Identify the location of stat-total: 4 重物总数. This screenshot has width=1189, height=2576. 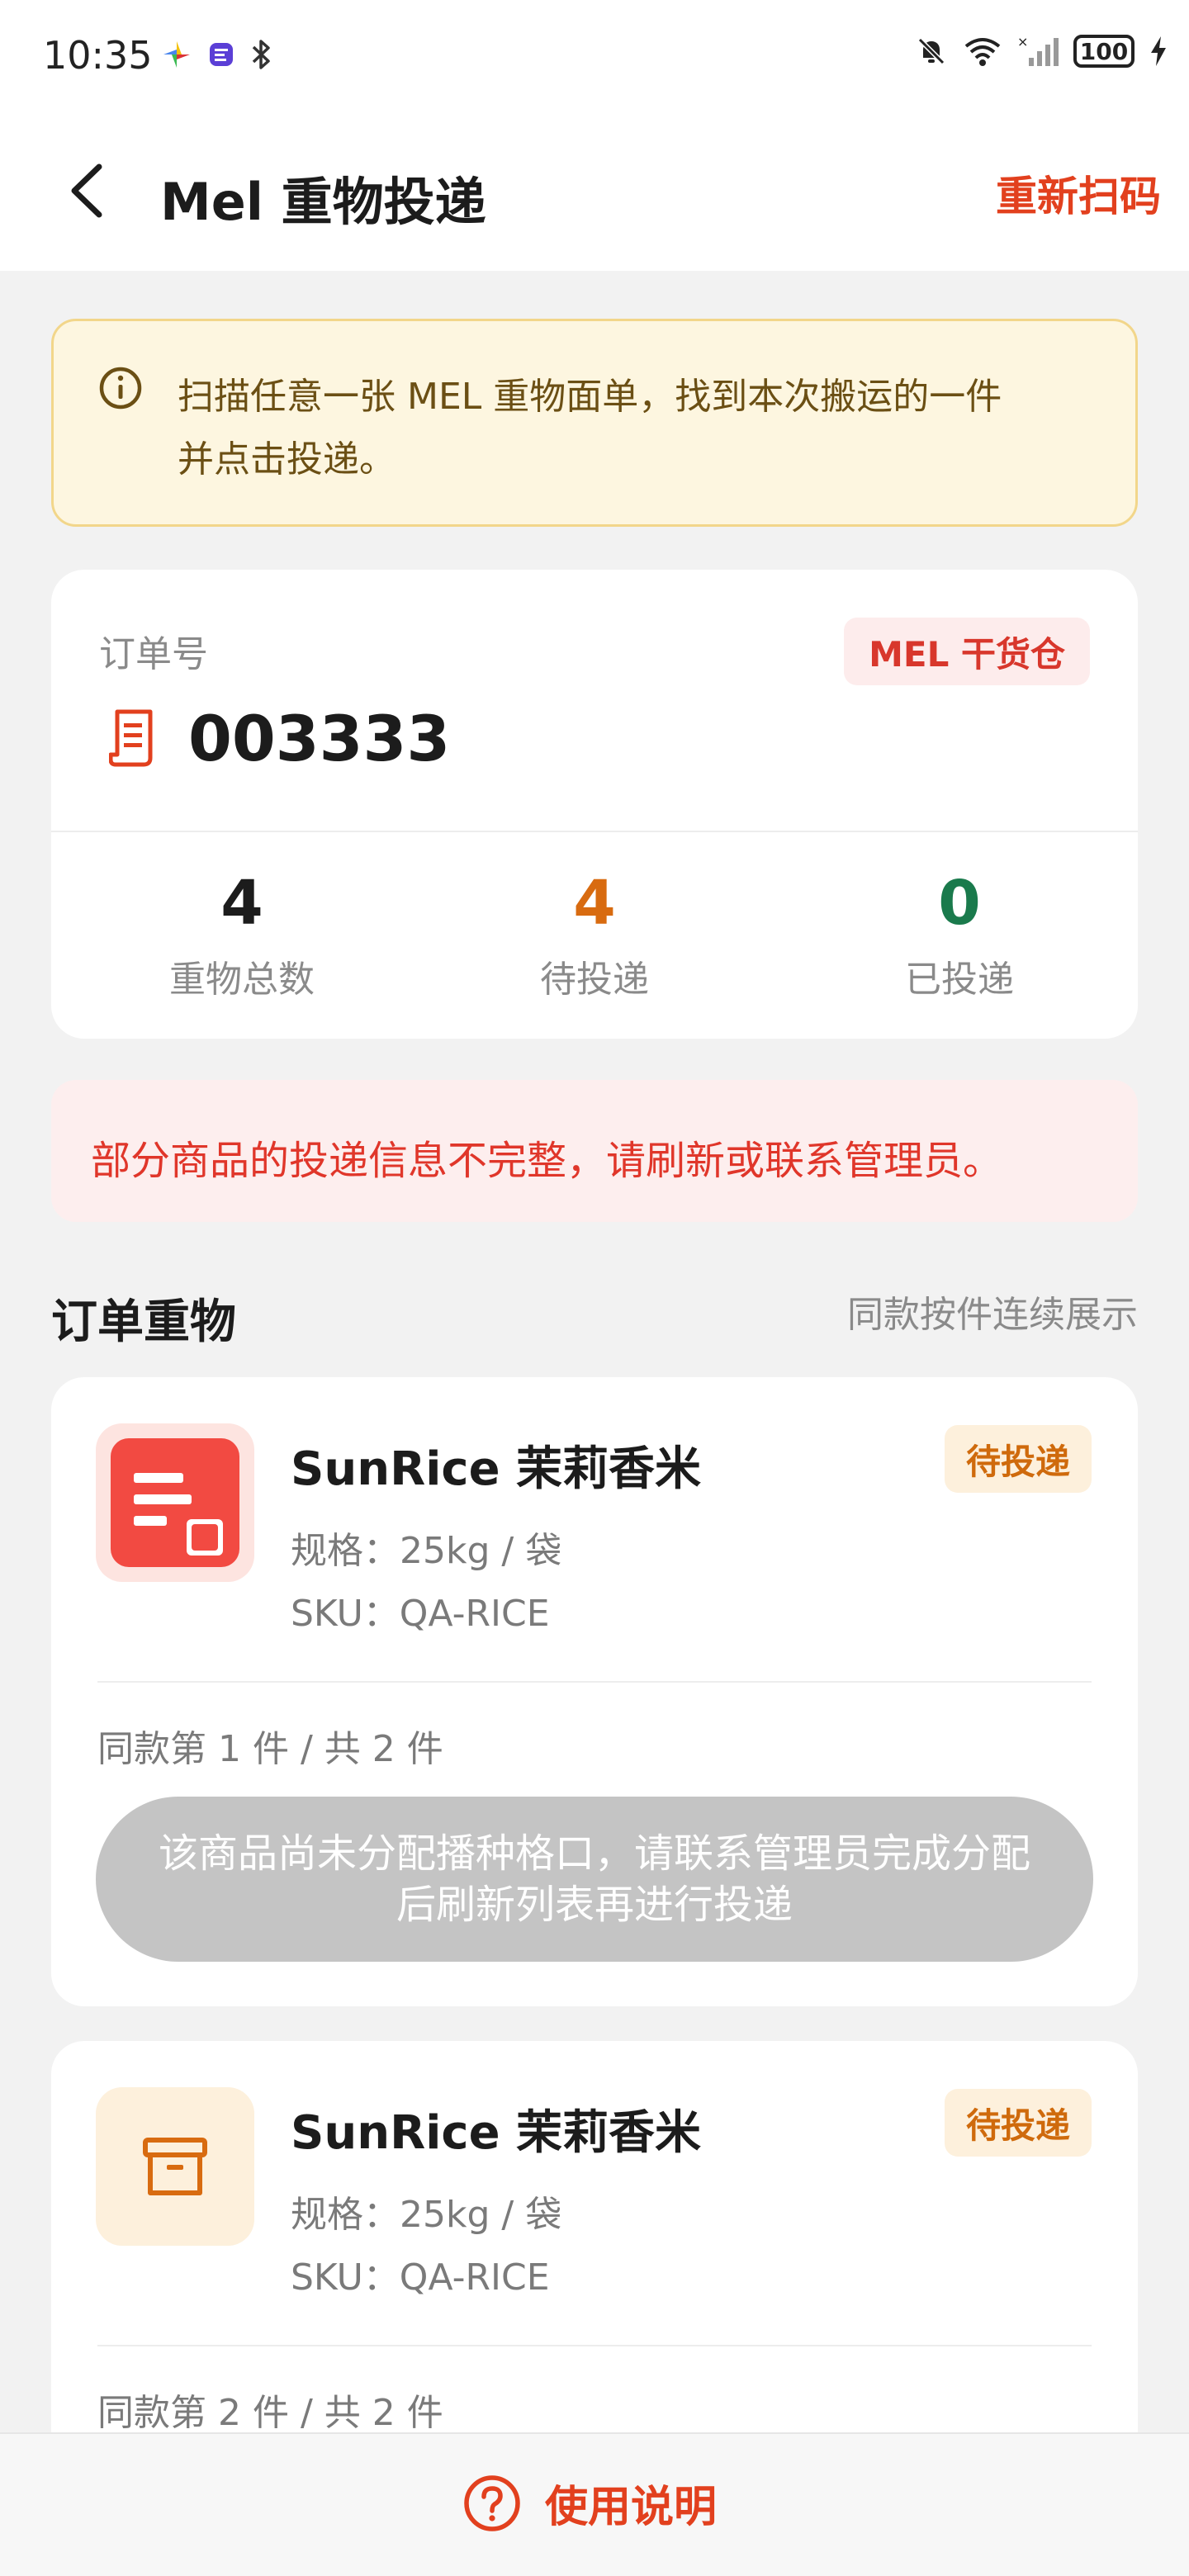
(242, 936).